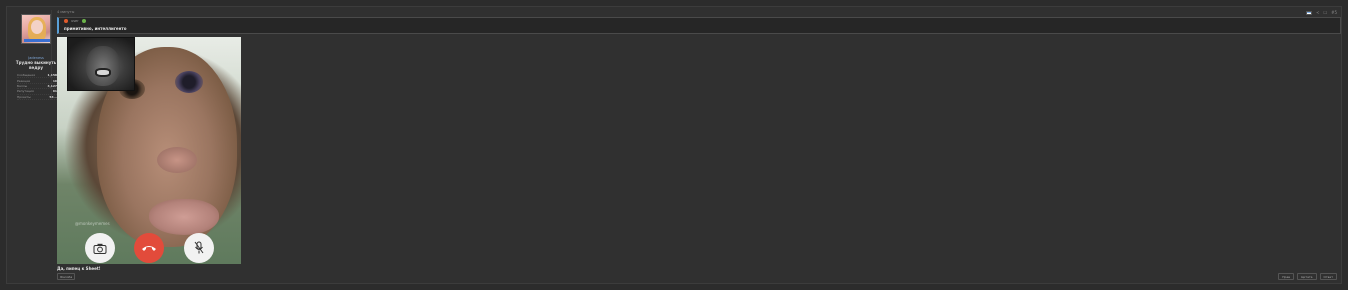  I want to click on monkey-eye-right, so click(189, 82).